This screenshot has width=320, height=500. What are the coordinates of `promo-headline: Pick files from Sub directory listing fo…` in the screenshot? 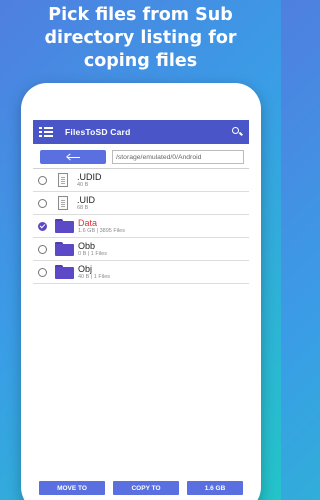 It's located at (140, 38).